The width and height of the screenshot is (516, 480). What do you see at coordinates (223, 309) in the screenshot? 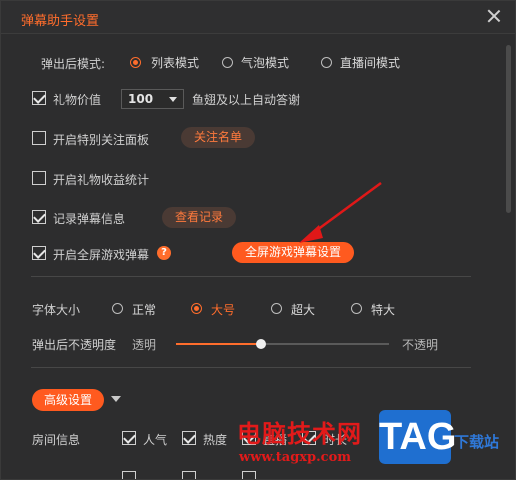
I see `radio-font-large-label: 大号` at bounding box center [223, 309].